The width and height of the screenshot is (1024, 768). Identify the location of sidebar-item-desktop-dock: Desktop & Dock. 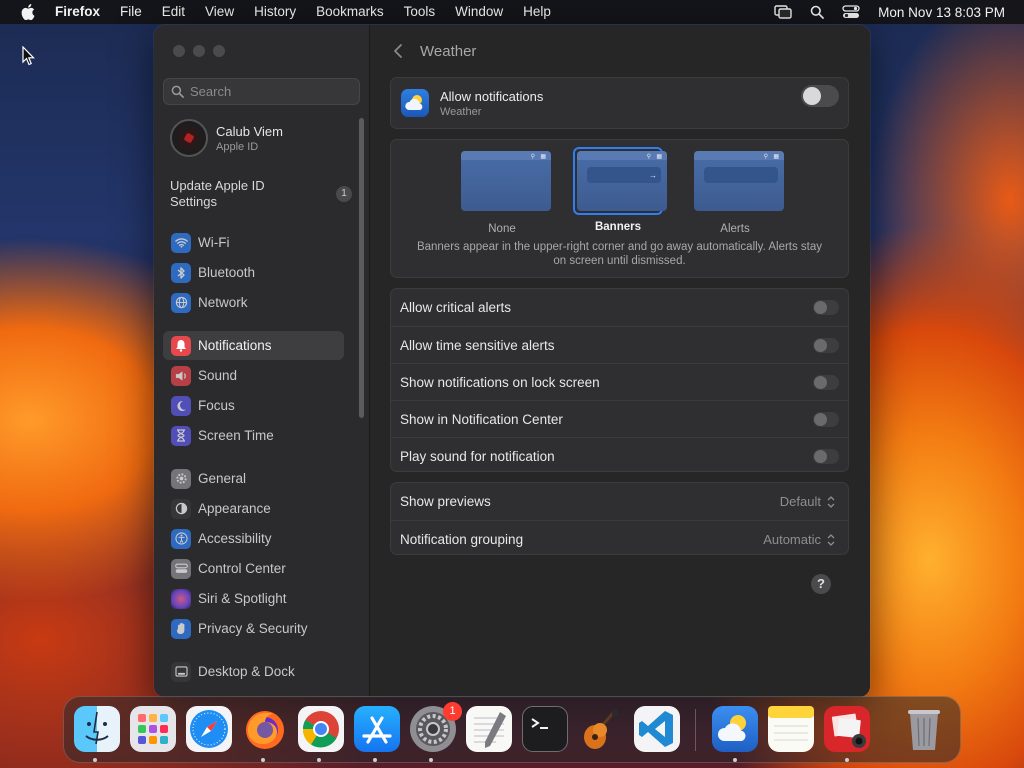
(253, 671).